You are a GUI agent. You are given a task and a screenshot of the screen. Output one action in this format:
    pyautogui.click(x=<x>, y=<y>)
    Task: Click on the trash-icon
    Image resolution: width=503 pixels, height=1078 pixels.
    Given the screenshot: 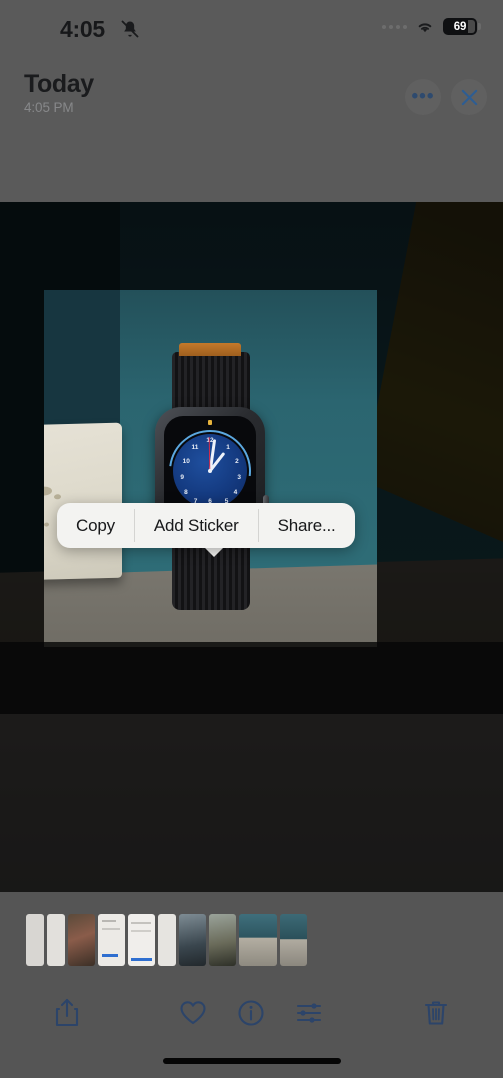 What is the action you would take?
    pyautogui.click(x=436, y=1013)
    